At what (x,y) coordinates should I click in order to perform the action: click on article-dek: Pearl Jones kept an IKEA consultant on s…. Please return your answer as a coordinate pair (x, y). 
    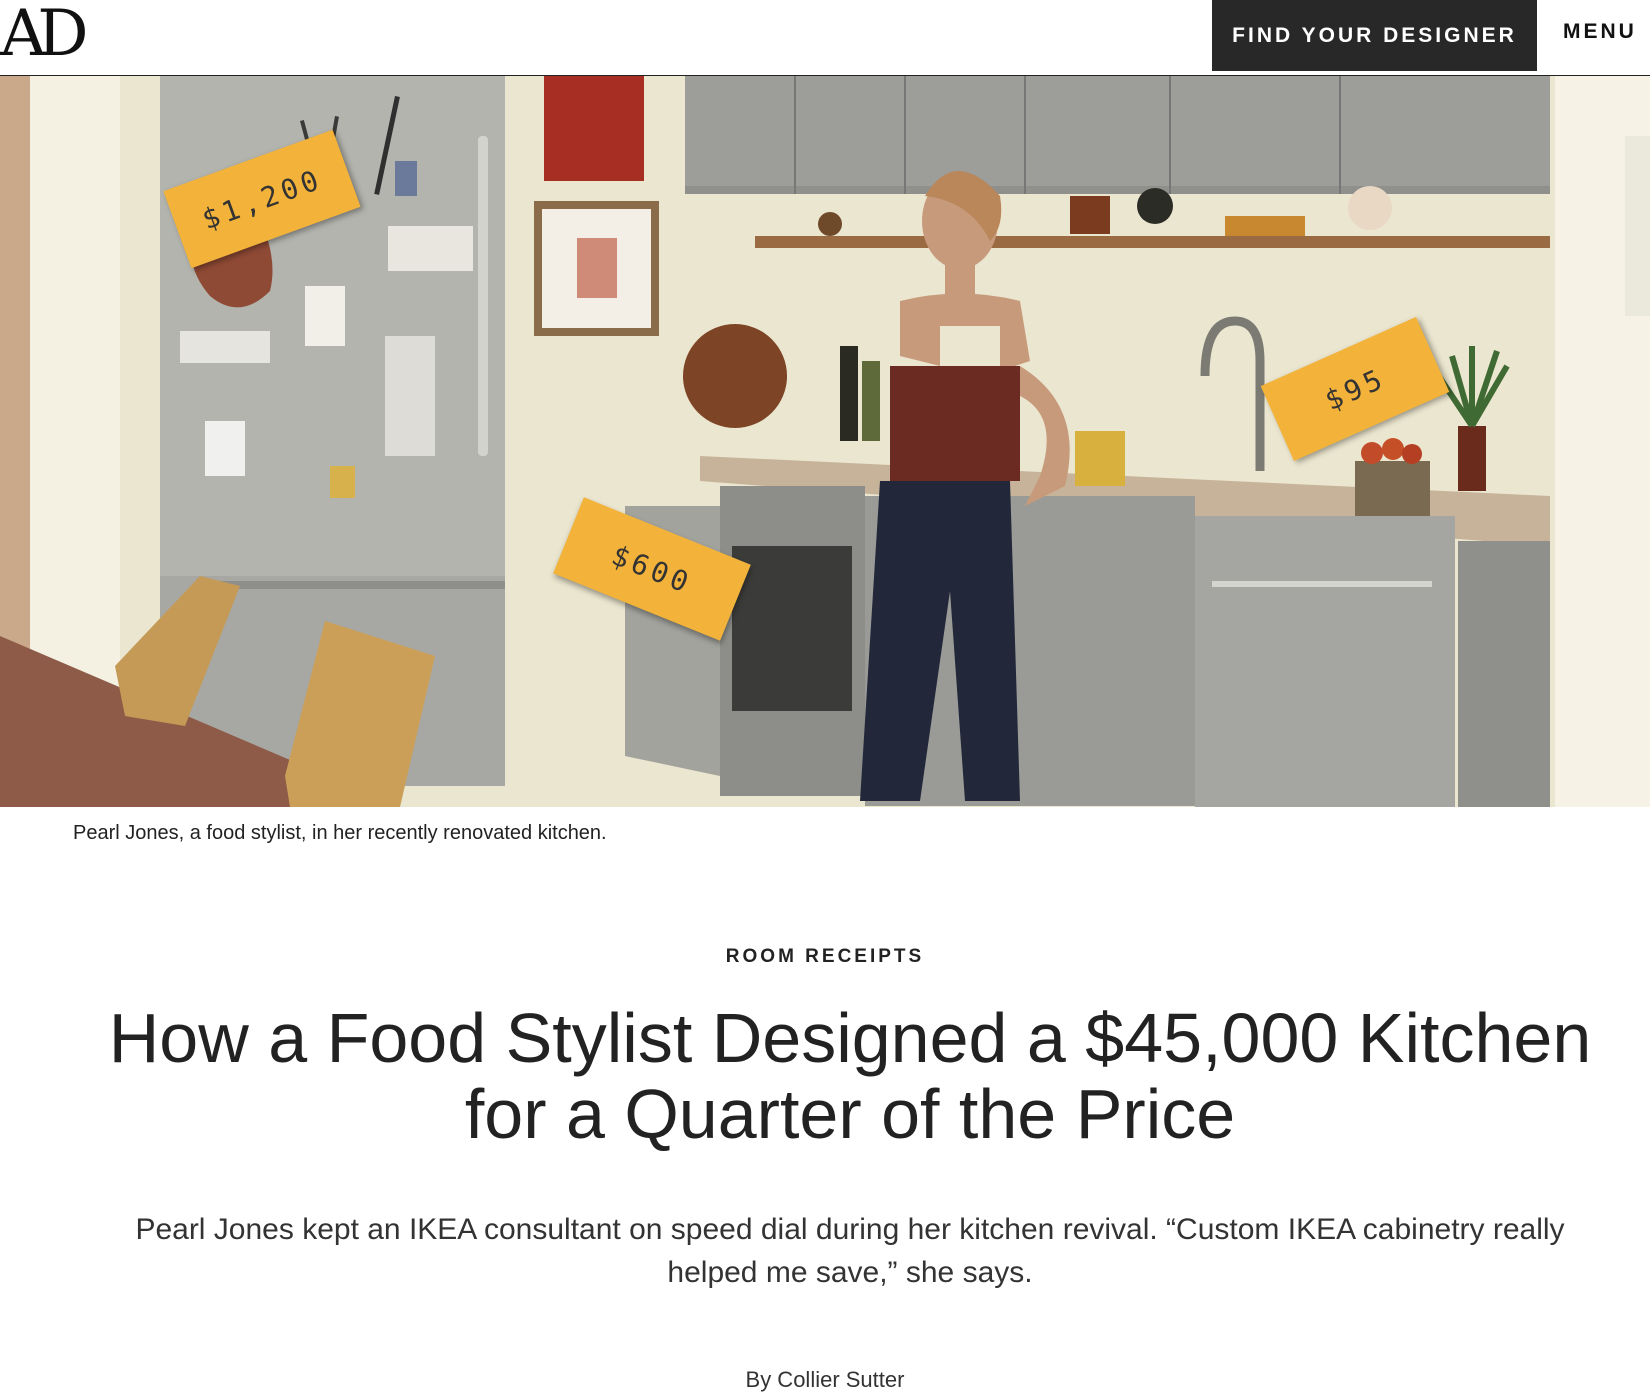
    Looking at the image, I should click on (850, 1251).